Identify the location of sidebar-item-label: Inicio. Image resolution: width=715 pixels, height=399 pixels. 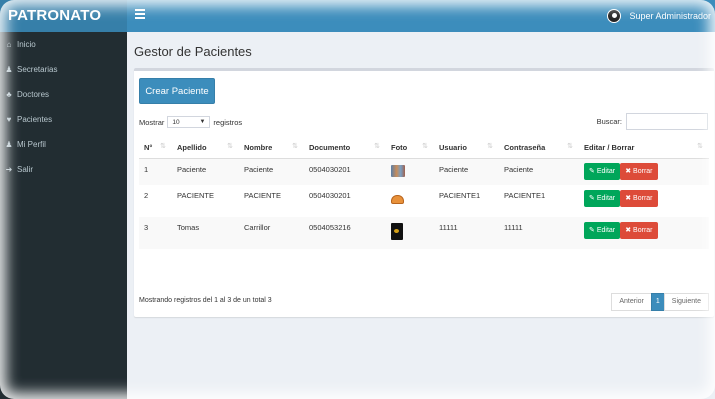
(26, 44).